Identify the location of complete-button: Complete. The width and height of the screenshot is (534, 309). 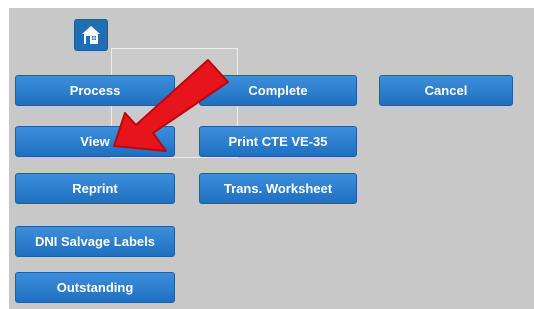
(278, 90).